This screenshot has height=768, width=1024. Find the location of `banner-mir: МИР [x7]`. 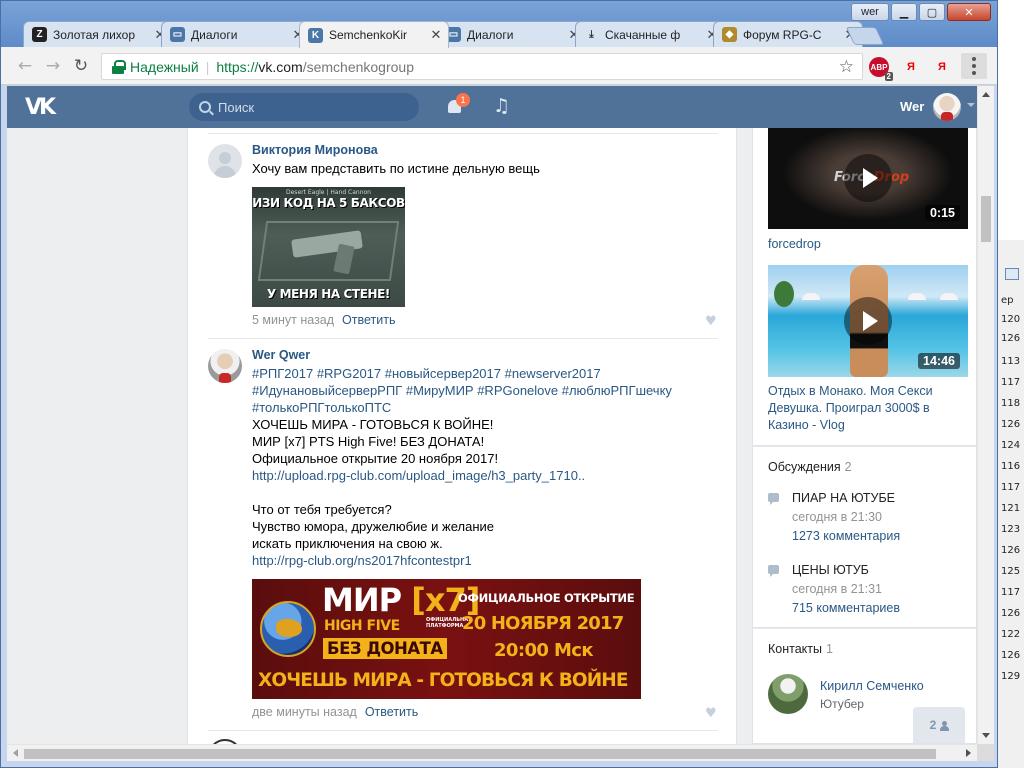

banner-mir: МИР [x7] is located at coordinates (401, 600).